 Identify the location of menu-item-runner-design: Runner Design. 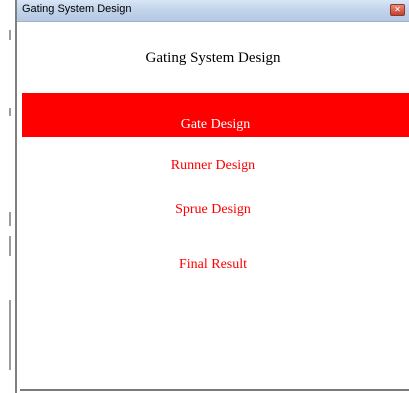
(213, 166).